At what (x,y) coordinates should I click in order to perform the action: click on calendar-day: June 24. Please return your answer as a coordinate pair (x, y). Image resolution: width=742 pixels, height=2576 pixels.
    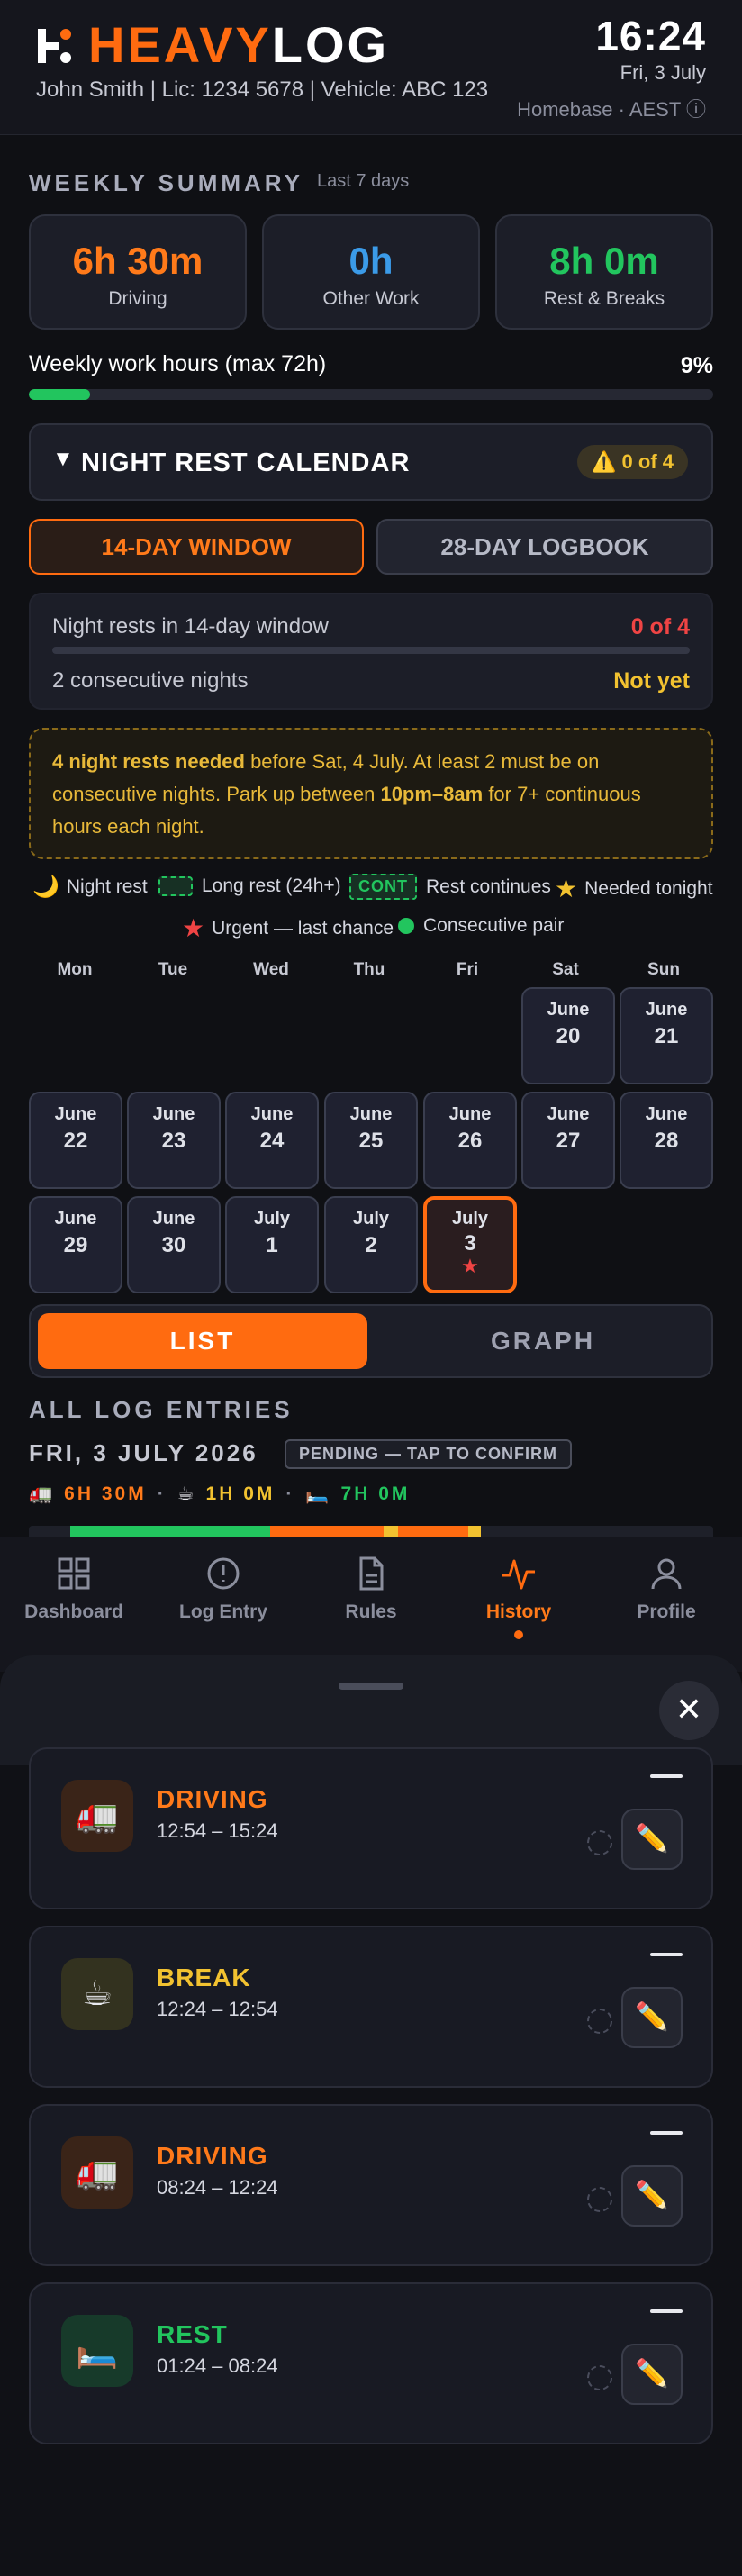
    Looking at the image, I should click on (272, 1140).